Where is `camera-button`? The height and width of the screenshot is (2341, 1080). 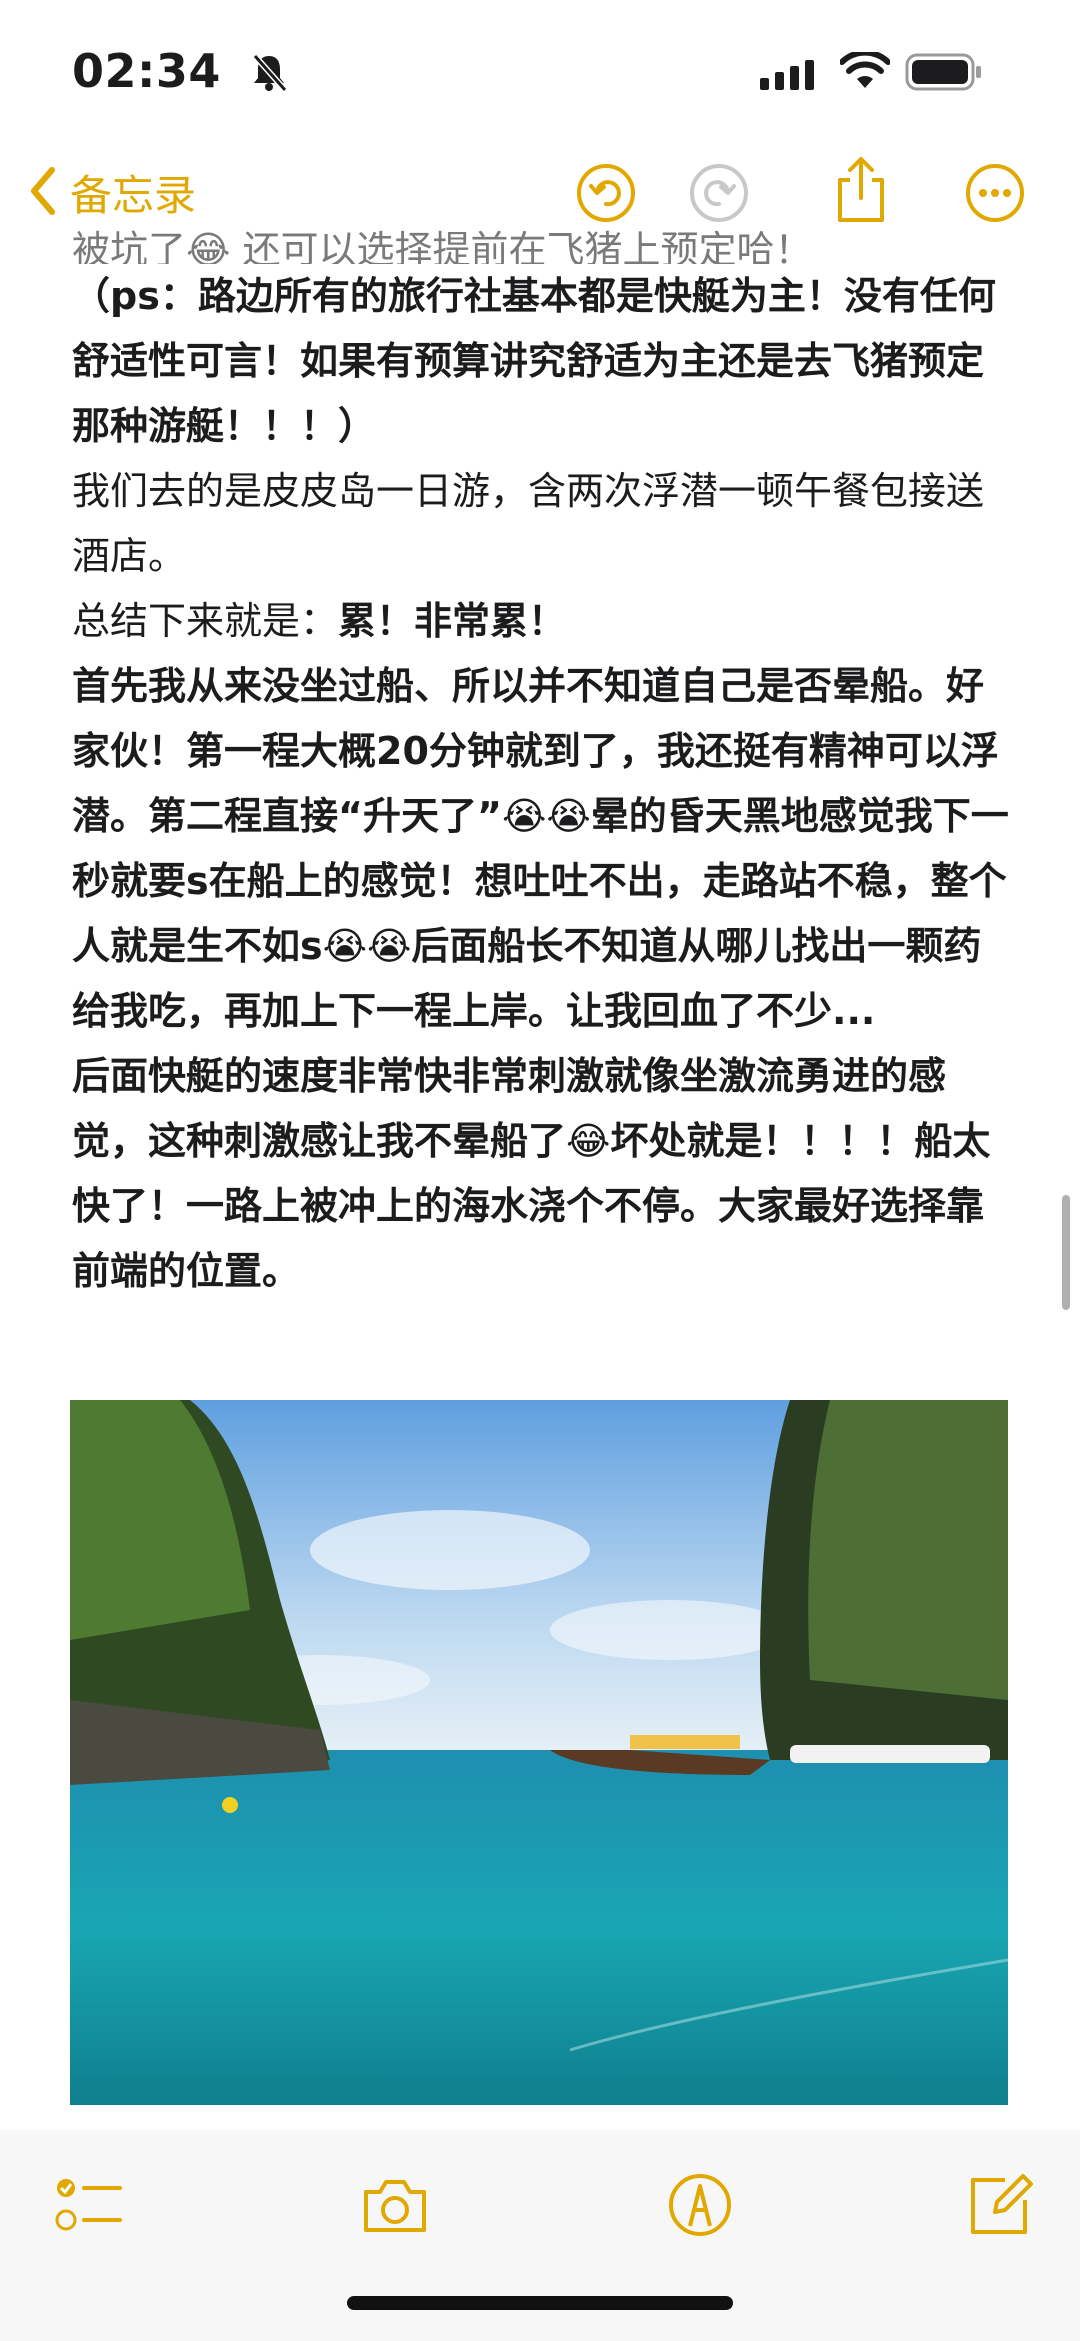 camera-button is located at coordinates (395, 2205).